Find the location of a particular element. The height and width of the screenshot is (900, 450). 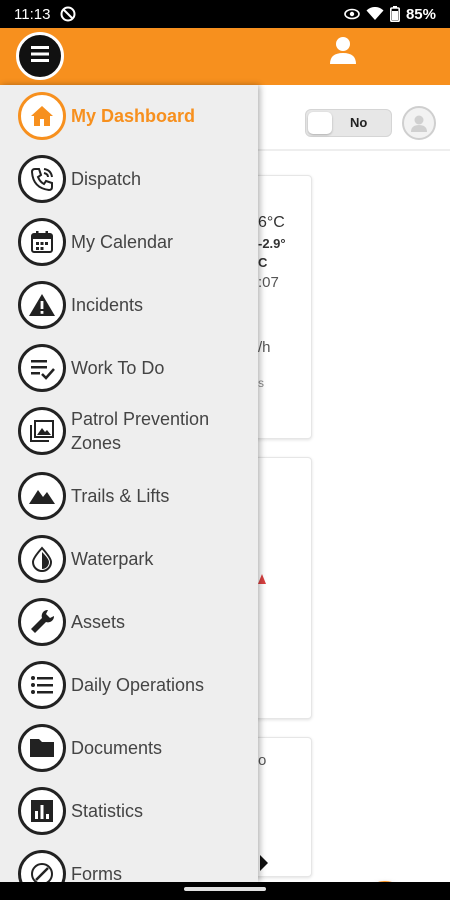

battery-level: 85% is located at coordinates (420, 14).